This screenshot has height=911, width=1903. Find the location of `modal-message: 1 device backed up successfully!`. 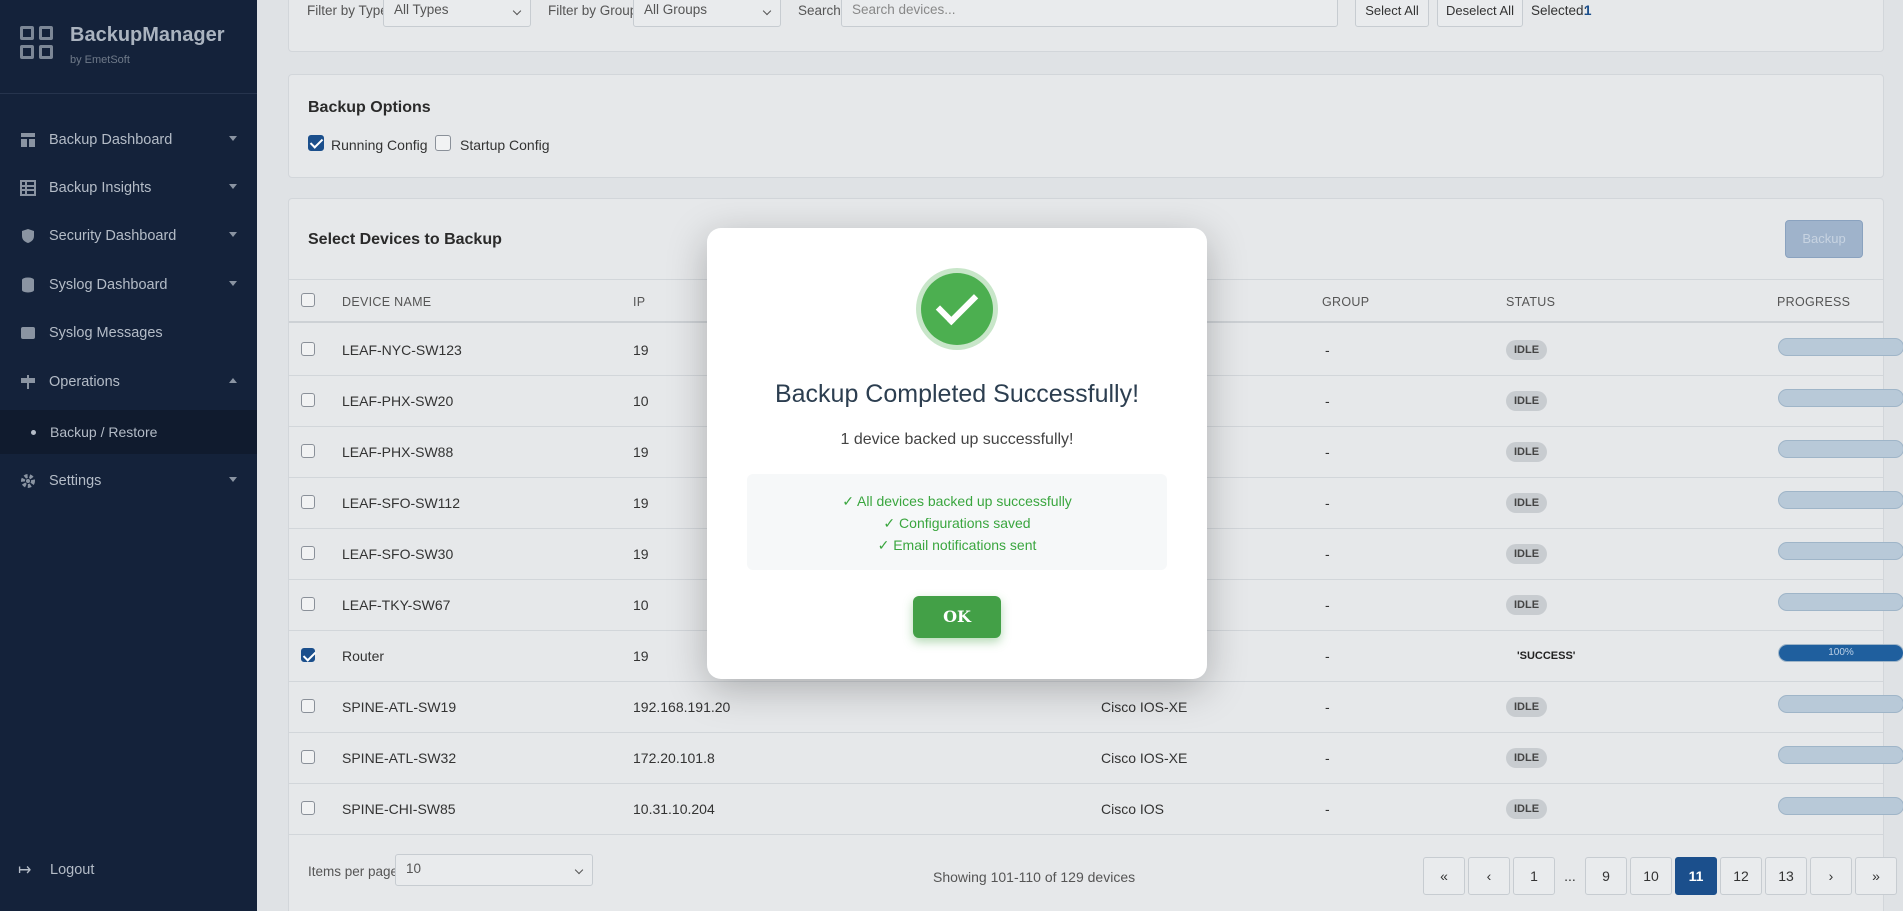

modal-message: 1 device backed up successfully! is located at coordinates (957, 439).